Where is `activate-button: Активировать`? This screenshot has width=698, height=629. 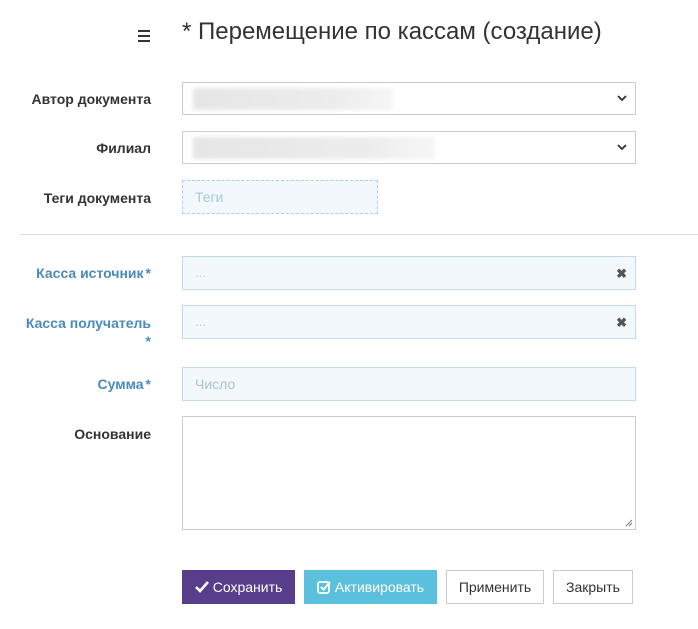 activate-button: Активировать is located at coordinates (370, 587).